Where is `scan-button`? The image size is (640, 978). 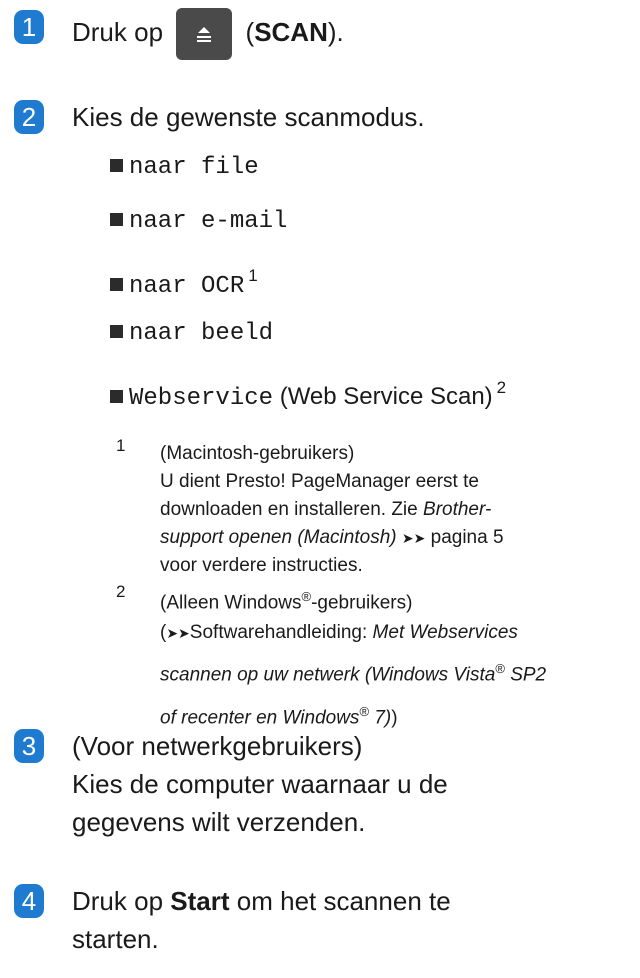
scan-button is located at coordinates (204, 34).